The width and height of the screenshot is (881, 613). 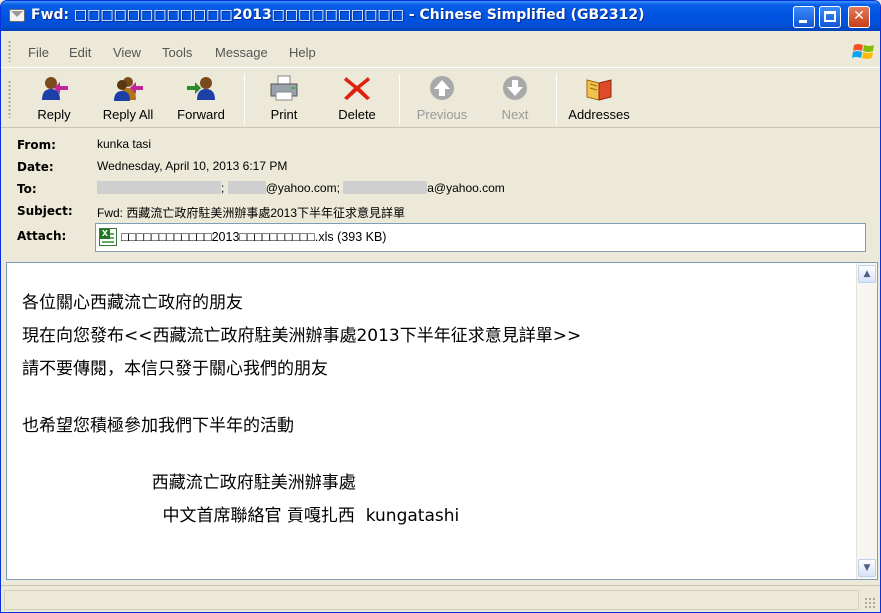 I want to click on excel-file-icon, so click(x=108, y=237).